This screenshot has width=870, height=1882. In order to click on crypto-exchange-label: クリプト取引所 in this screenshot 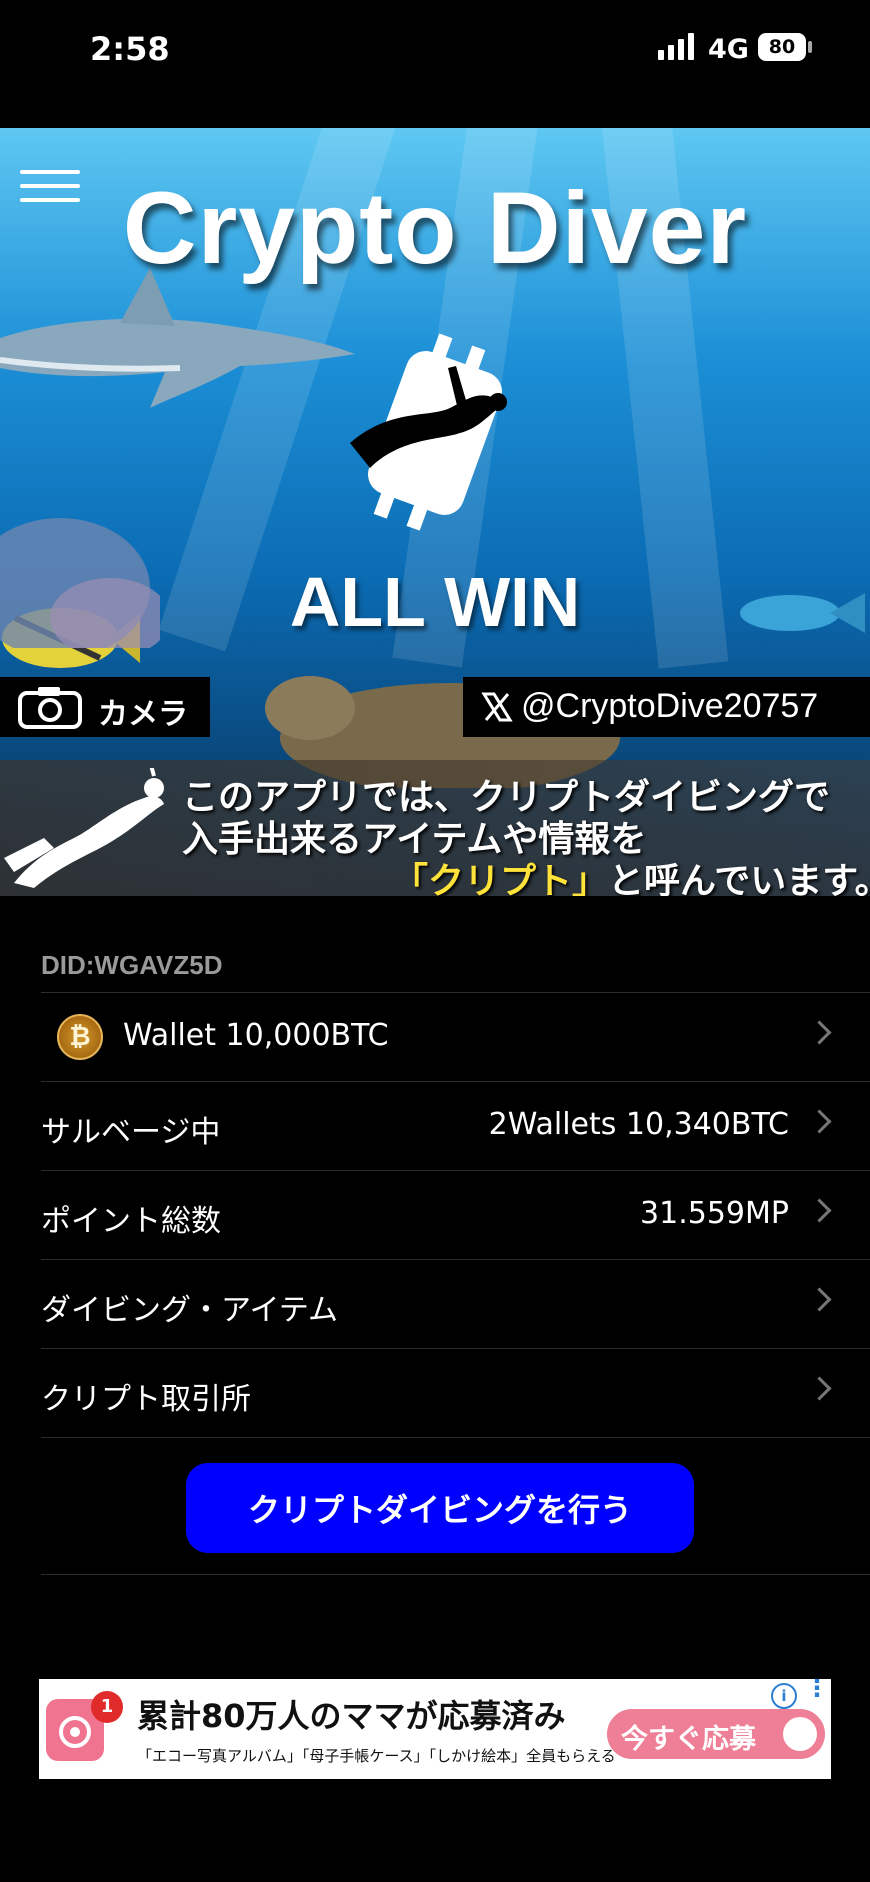, I will do `click(146, 1399)`.